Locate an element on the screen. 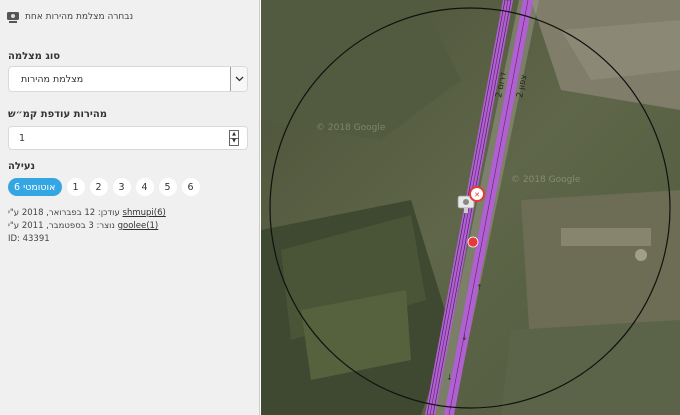  map-node-marker is located at coordinates (473, 242).